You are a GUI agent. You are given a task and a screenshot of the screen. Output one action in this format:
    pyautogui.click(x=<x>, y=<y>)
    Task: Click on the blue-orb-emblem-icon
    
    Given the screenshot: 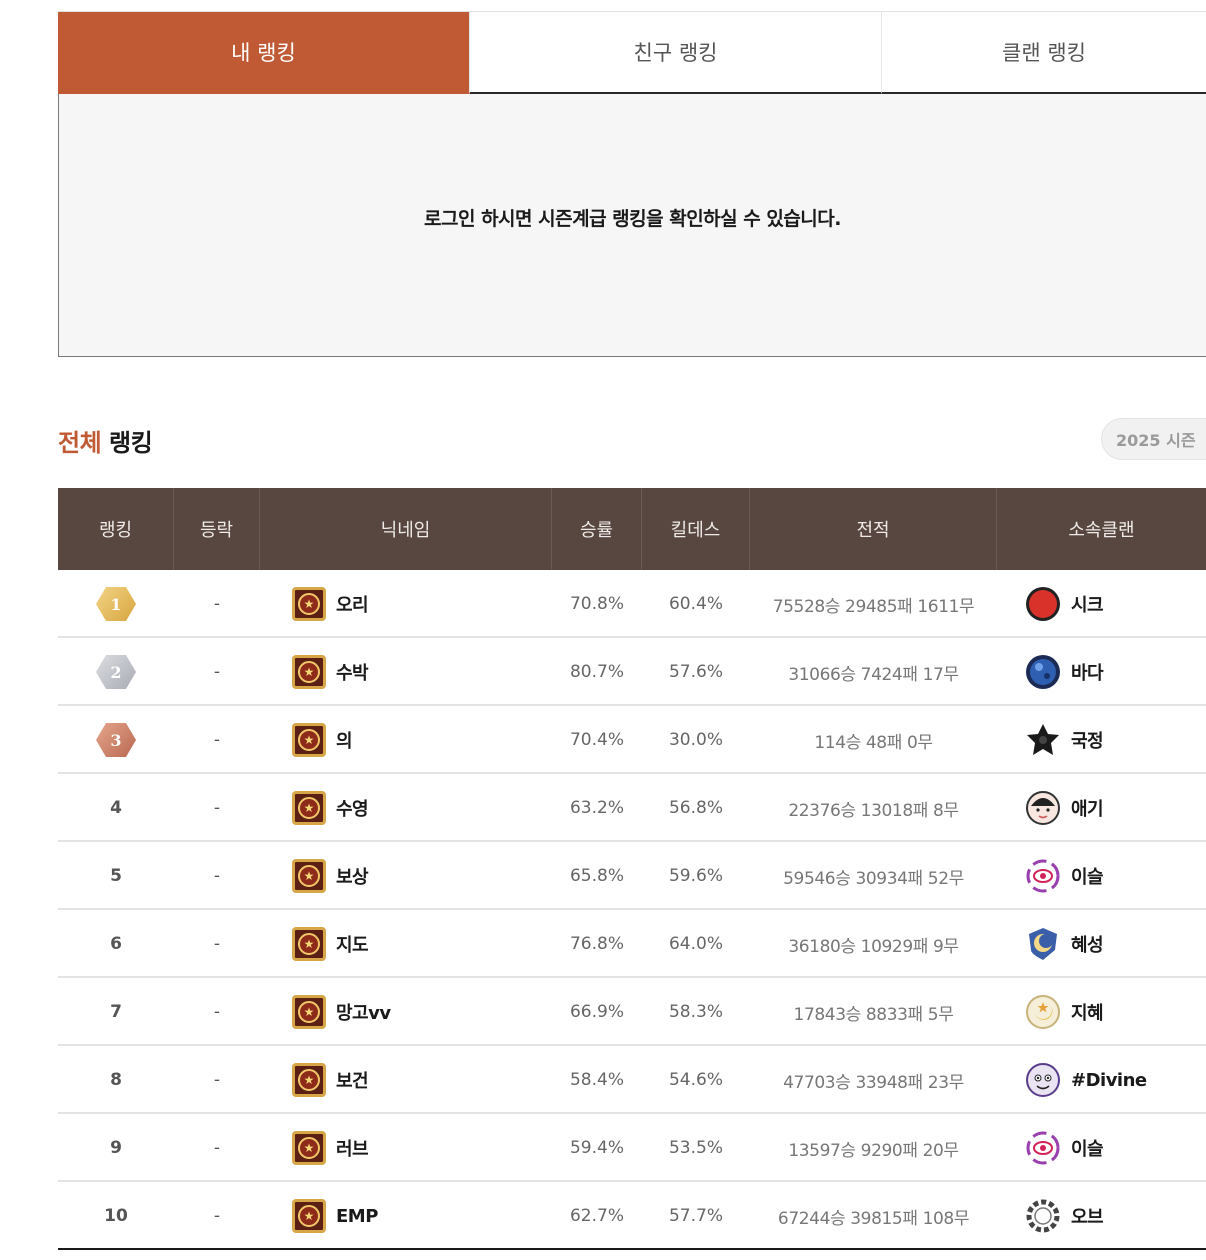 What is the action you would take?
    pyautogui.click(x=1043, y=672)
    